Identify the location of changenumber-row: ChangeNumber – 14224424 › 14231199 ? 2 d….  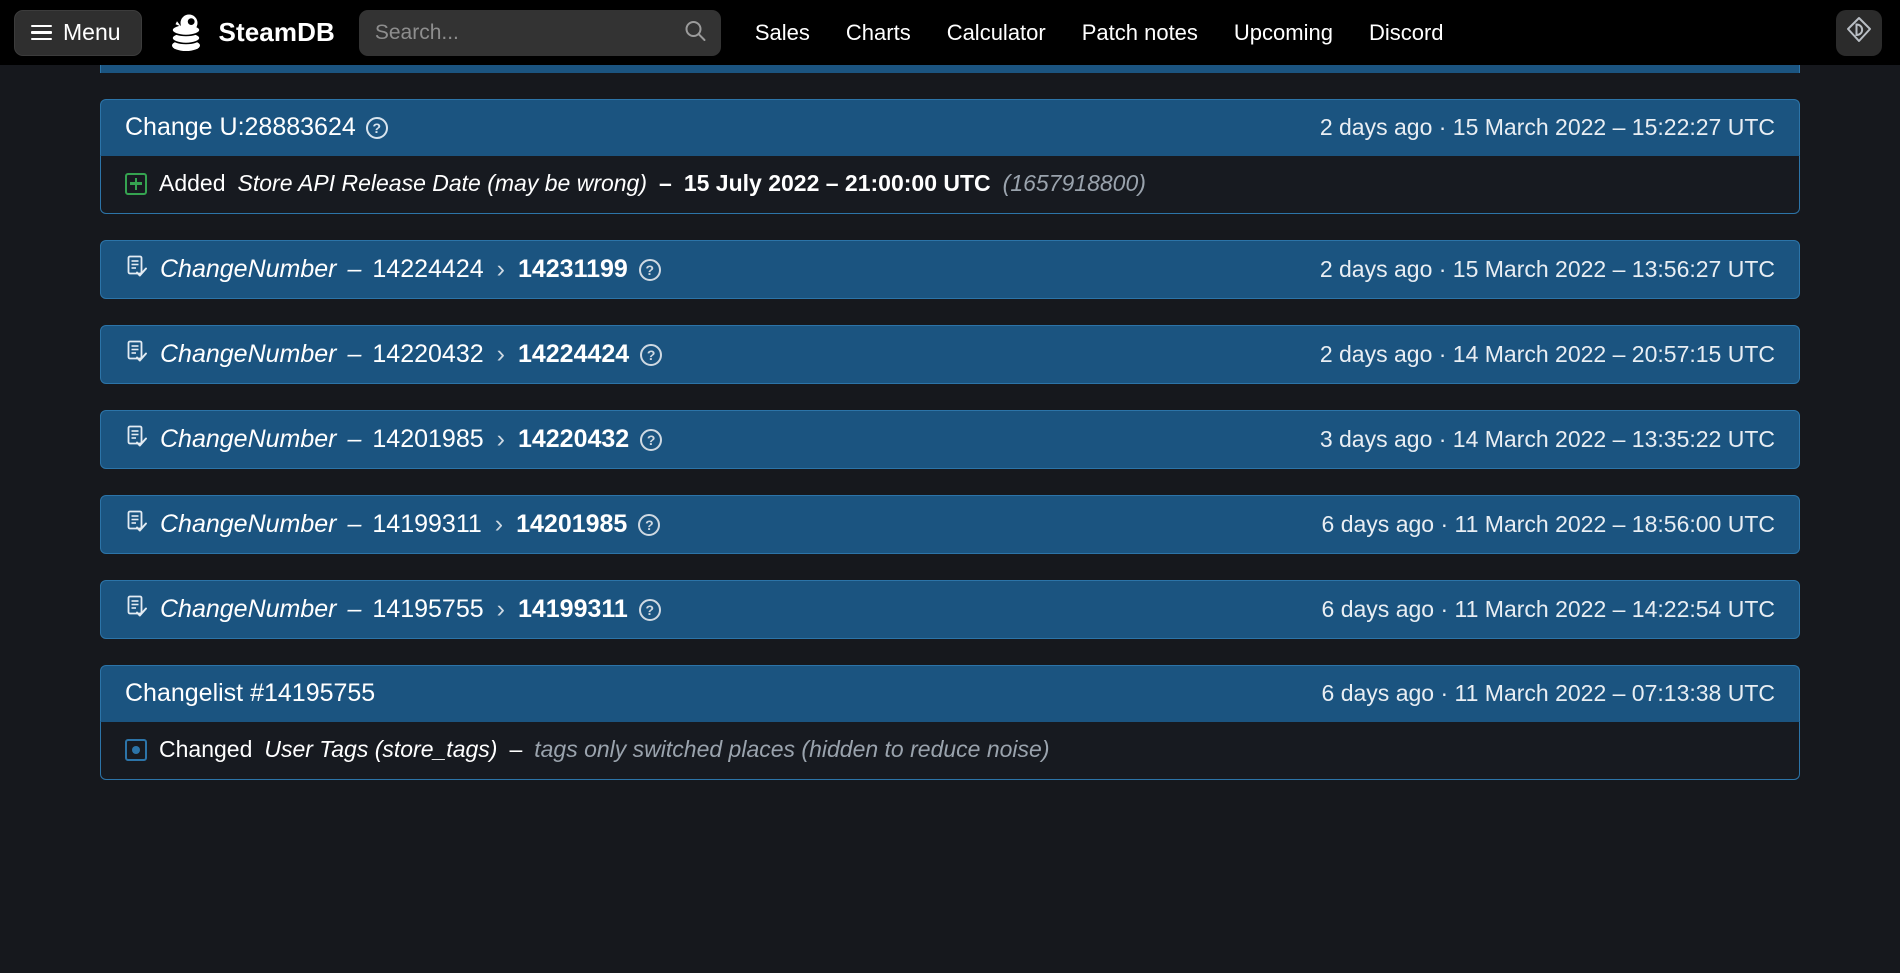
(950, 269).